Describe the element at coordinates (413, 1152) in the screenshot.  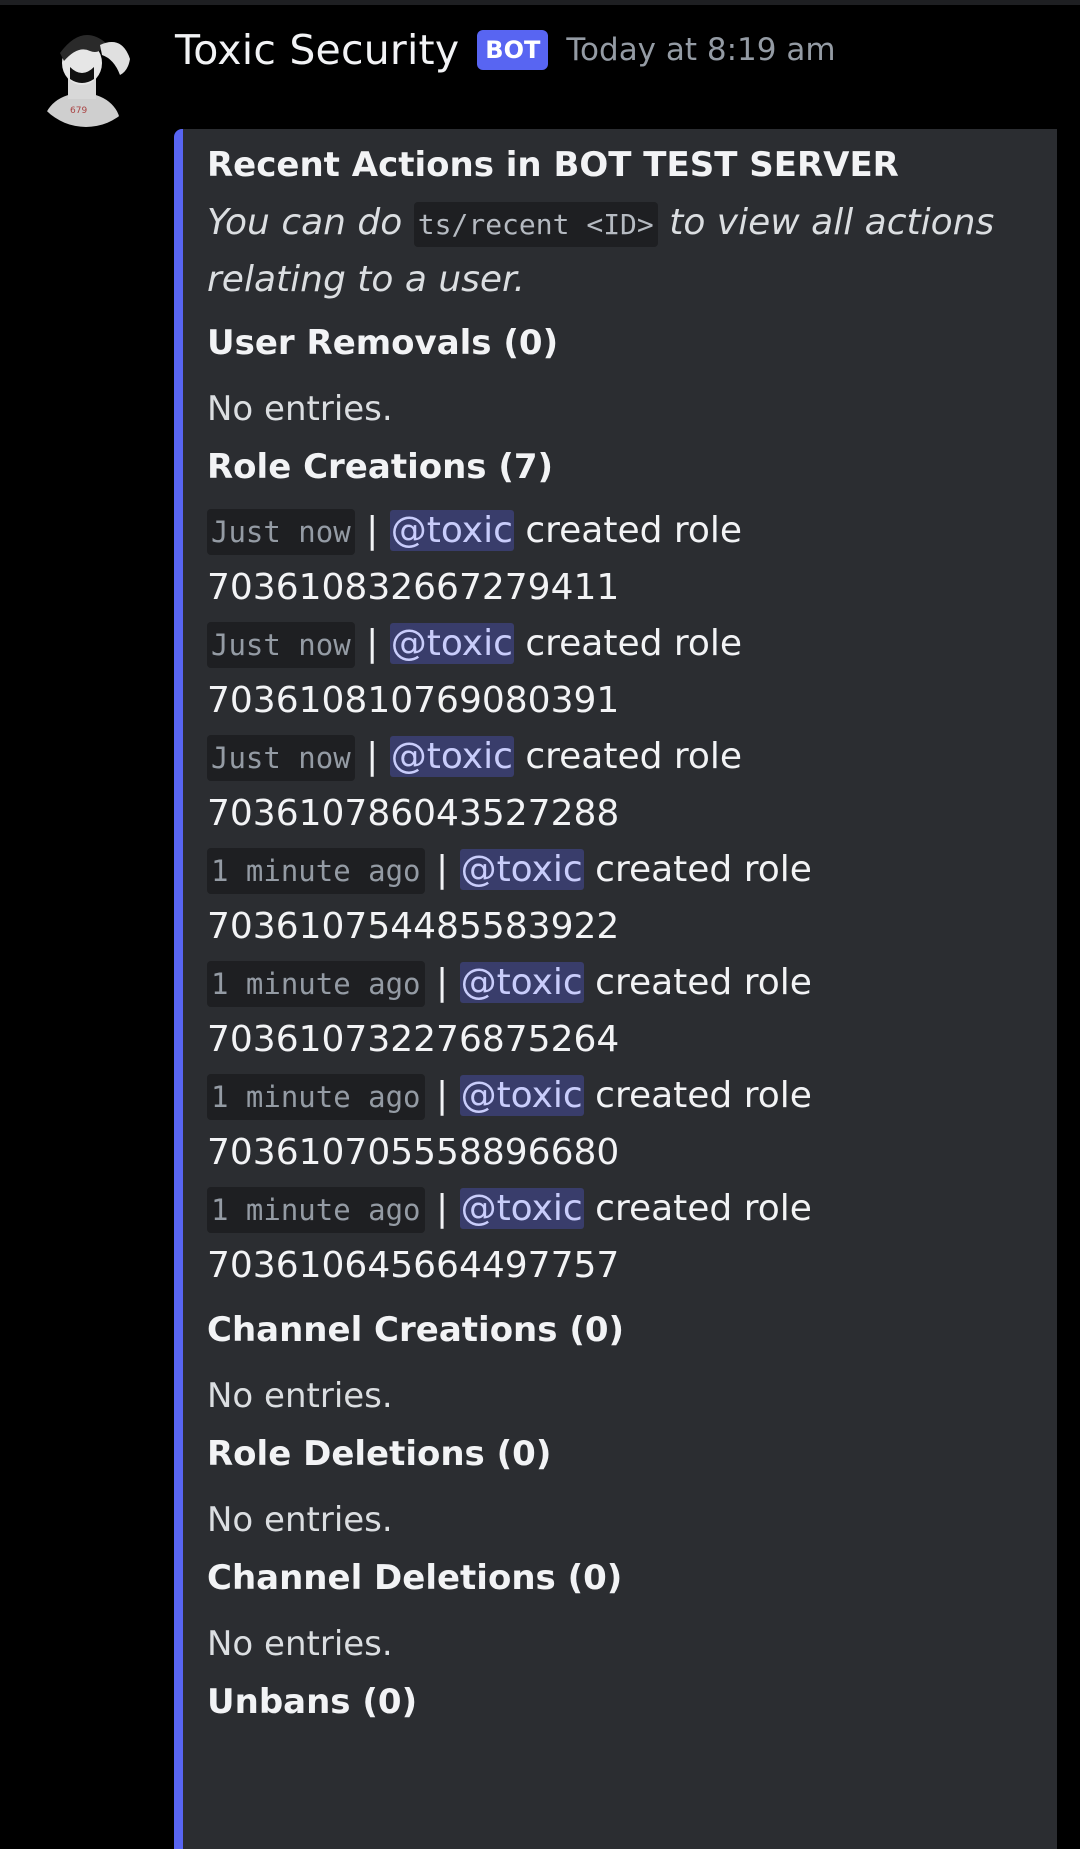
I see `entry-role-id: 703610705558896680` at that location.